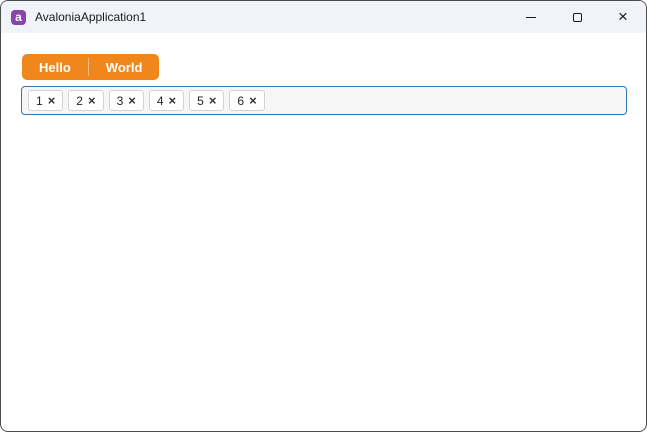 This screenshot has height=432, width=647. Describe the element at coordinates (324, 100) in the screenshot. I see `tag-input: 1 × 2 × 3 × 4 × 5 × 6 ×` at that location.